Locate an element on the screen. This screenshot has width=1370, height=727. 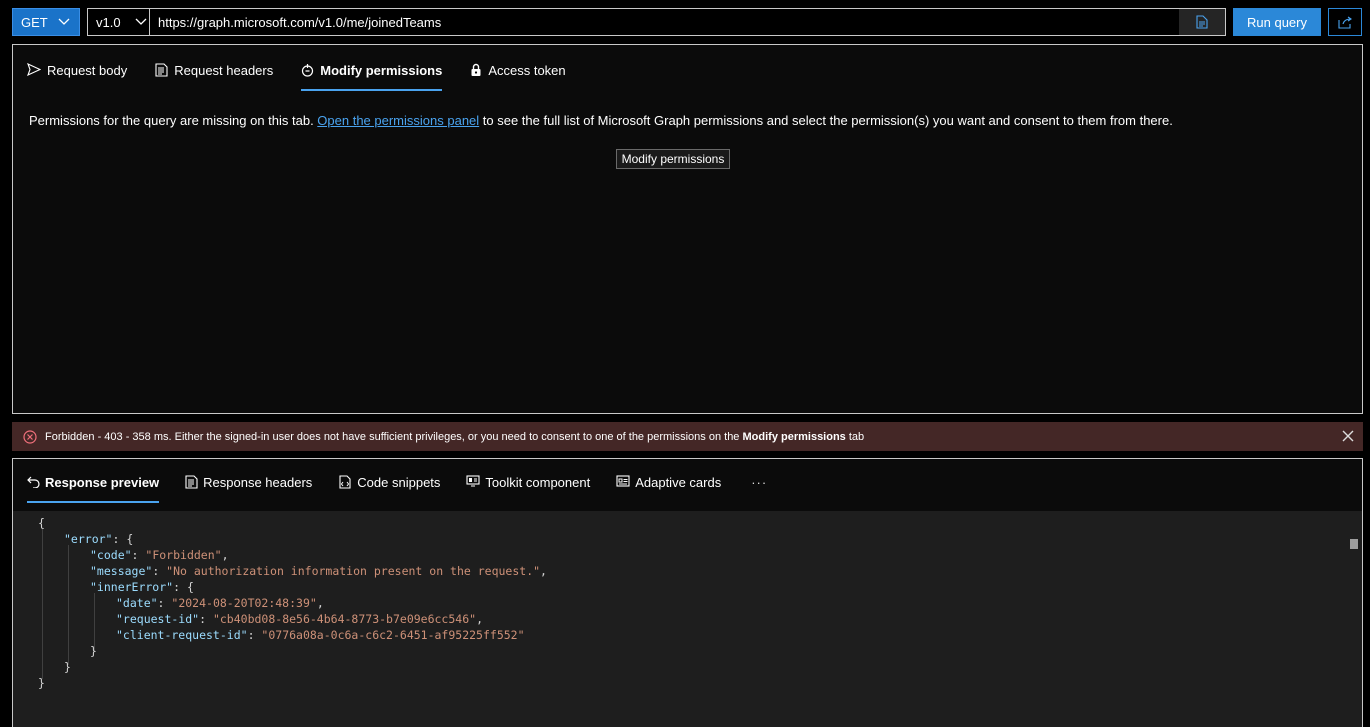
share-icon is located at coordinates (1345, 22).